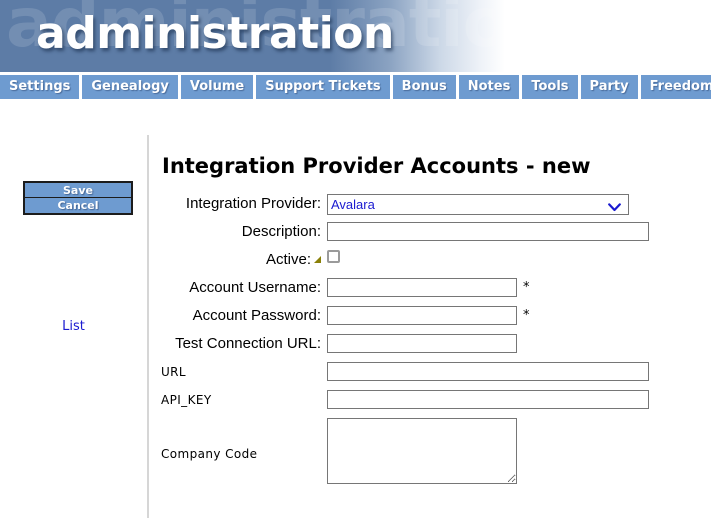 The width and height of the screenshot is (711, 518). I want to click on page-title: Integration Provider Accounts - new, so click(376, 166).